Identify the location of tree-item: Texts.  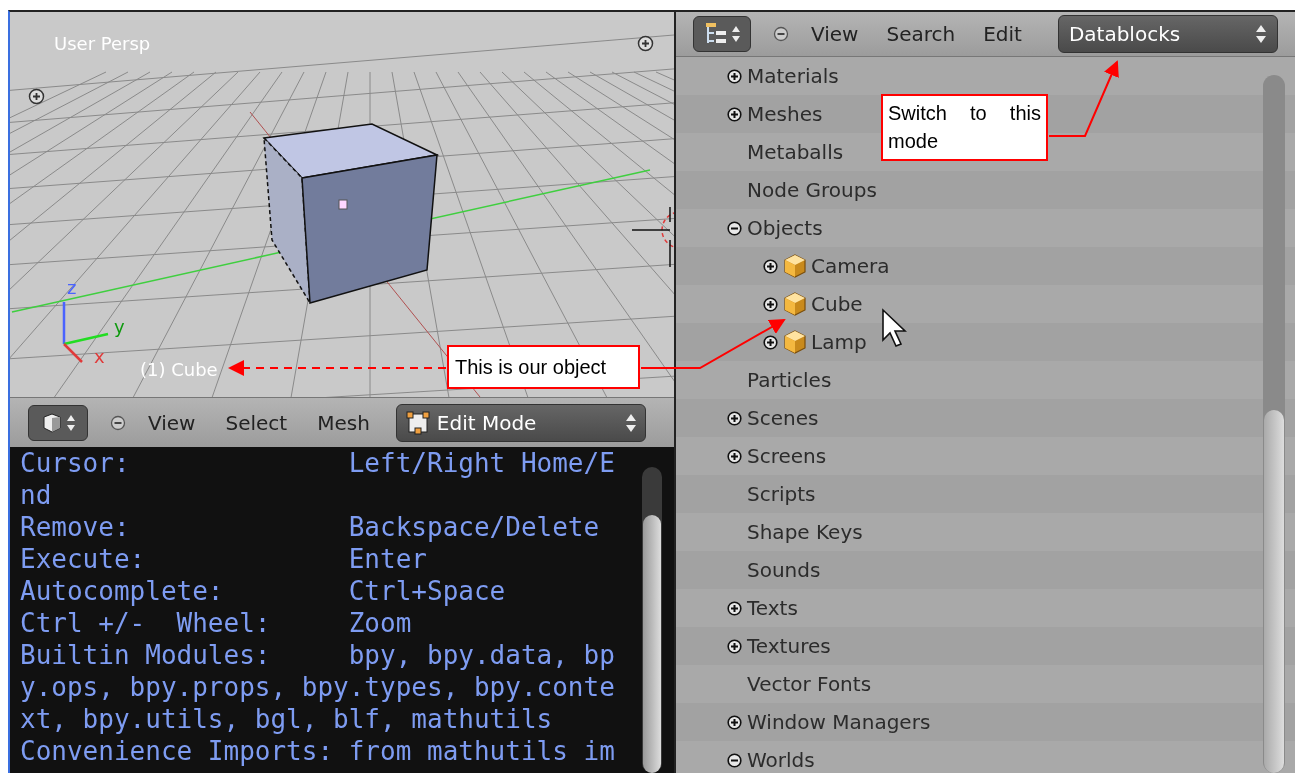
(772, 608).